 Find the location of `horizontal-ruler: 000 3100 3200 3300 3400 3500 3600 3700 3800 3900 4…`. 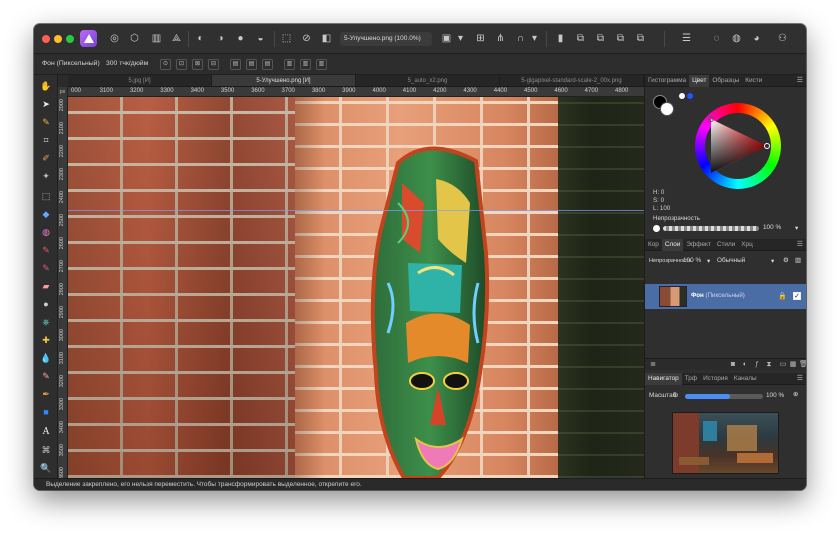

horizontal-ruler: 000 3100 3200 3300 3400 3500 3600 3700 3800 3900 4… is located at coordinates (356, 92).